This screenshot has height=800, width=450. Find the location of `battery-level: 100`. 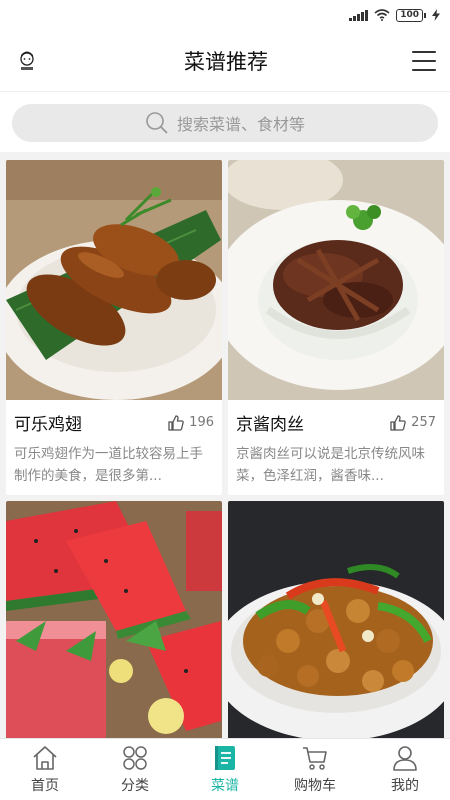

battery-level: 100 is located at coordinates (409, 15).